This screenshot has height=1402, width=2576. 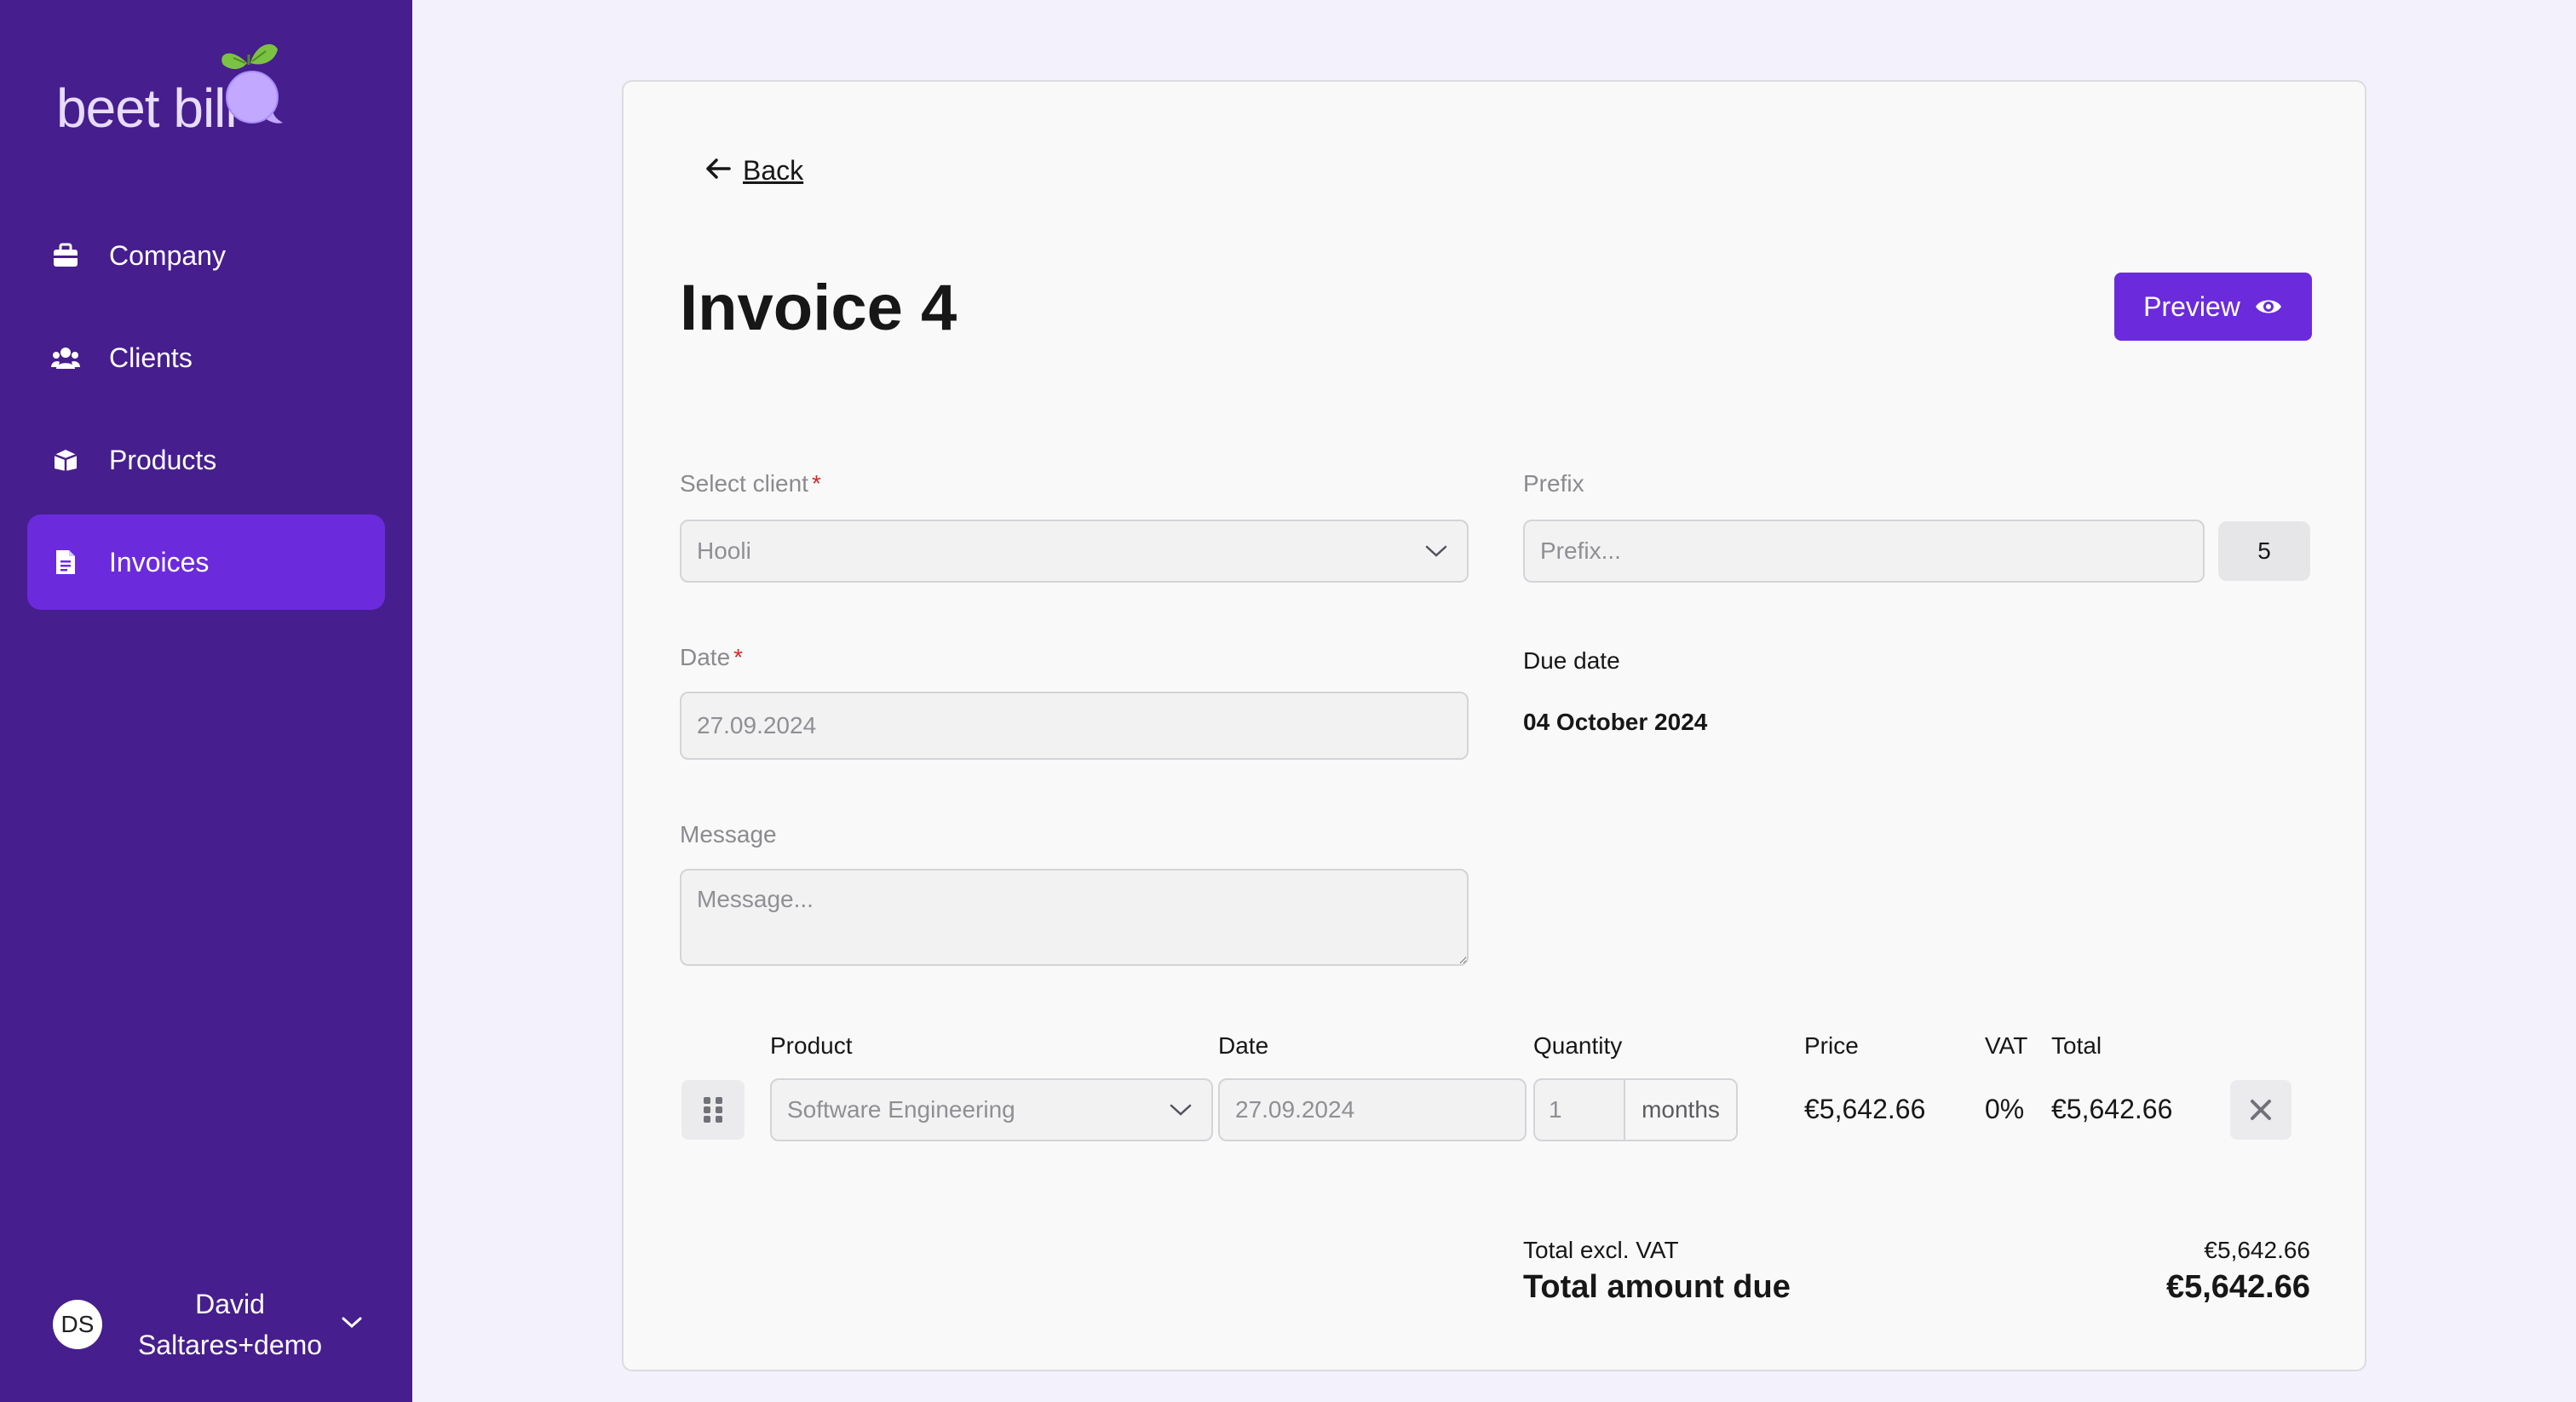 What do you see at coordinates (2112, 1109) in the screenshot?
I see `line-total: €5,642.66` at bounding box center [2112, 1109].